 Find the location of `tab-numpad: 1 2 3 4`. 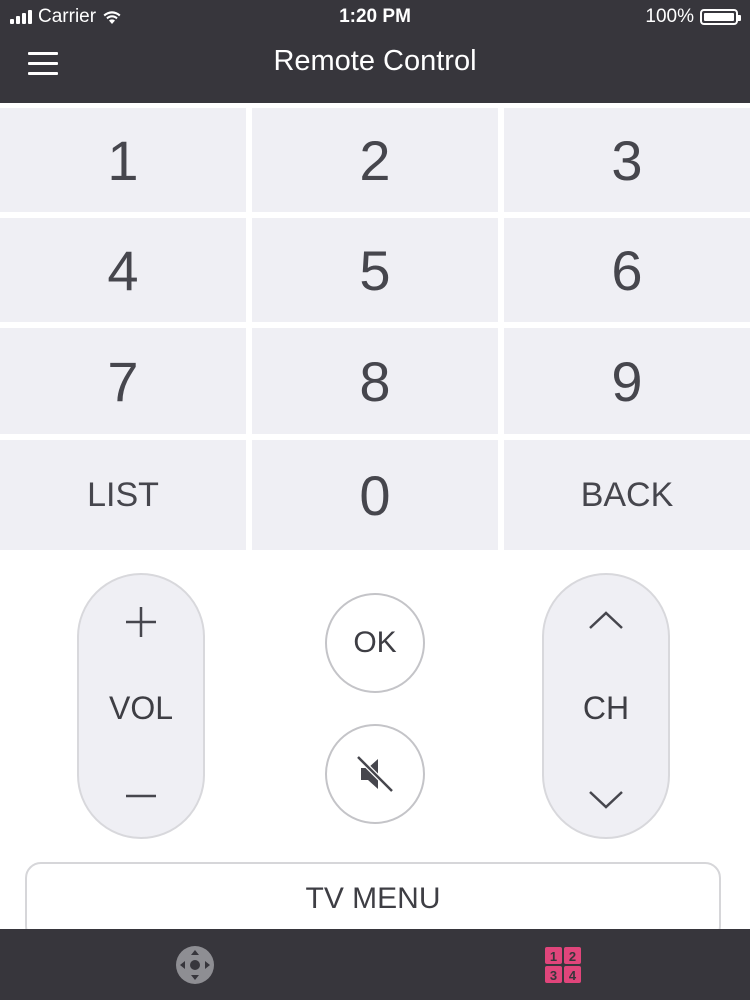

tab-numpad: 1 2 3 4 is located at coordinates (563, 965).